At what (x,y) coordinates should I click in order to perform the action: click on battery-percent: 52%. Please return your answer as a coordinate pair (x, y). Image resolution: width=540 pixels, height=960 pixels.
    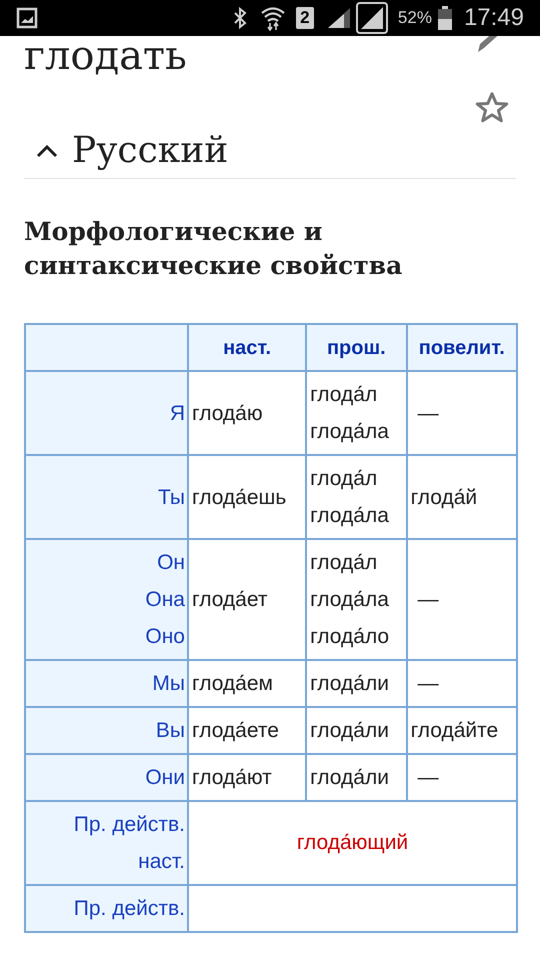
    Looking at the image, I should click on (415, 18).